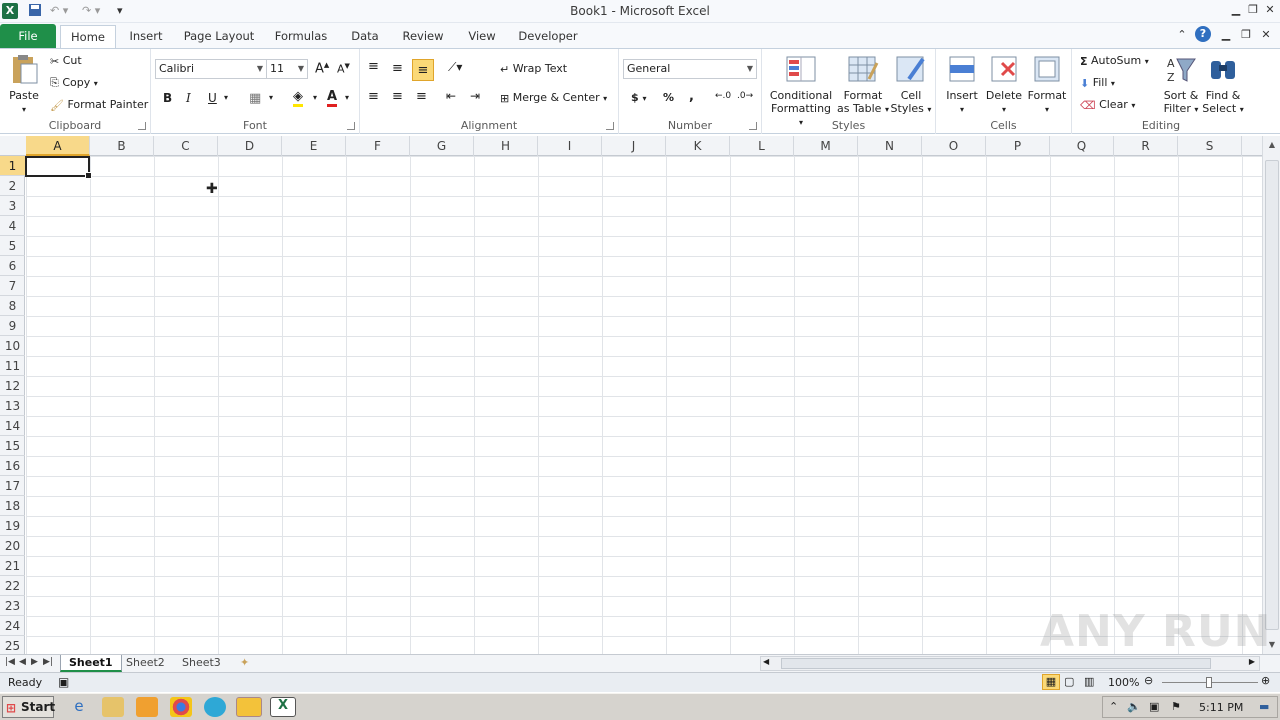  Describe the element at coordinates (12, 306) in the screenshot. I see `row-header-8: 8` at that location.